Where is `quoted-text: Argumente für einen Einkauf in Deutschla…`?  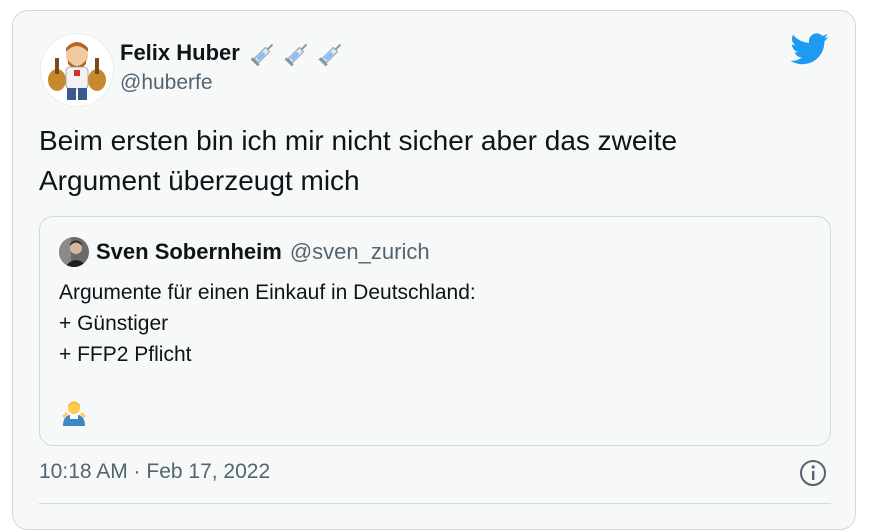 quoted-text: Argumente für einen Einkauf in Deutschla… is located at coordinates (267, 323).